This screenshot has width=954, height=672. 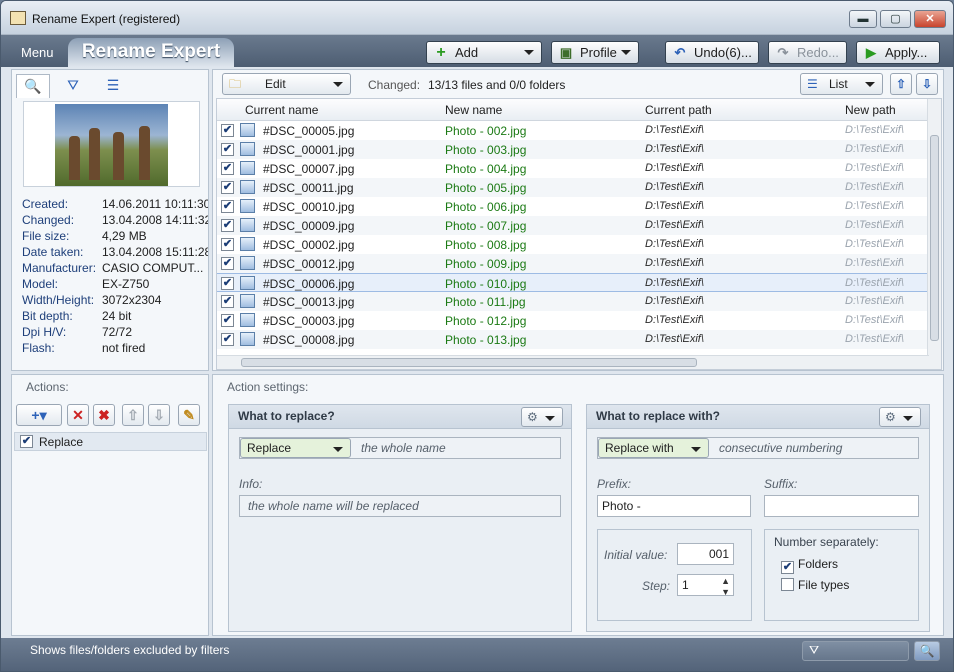 I want to click on column-new-name: New name, so click(x=473, y=110).